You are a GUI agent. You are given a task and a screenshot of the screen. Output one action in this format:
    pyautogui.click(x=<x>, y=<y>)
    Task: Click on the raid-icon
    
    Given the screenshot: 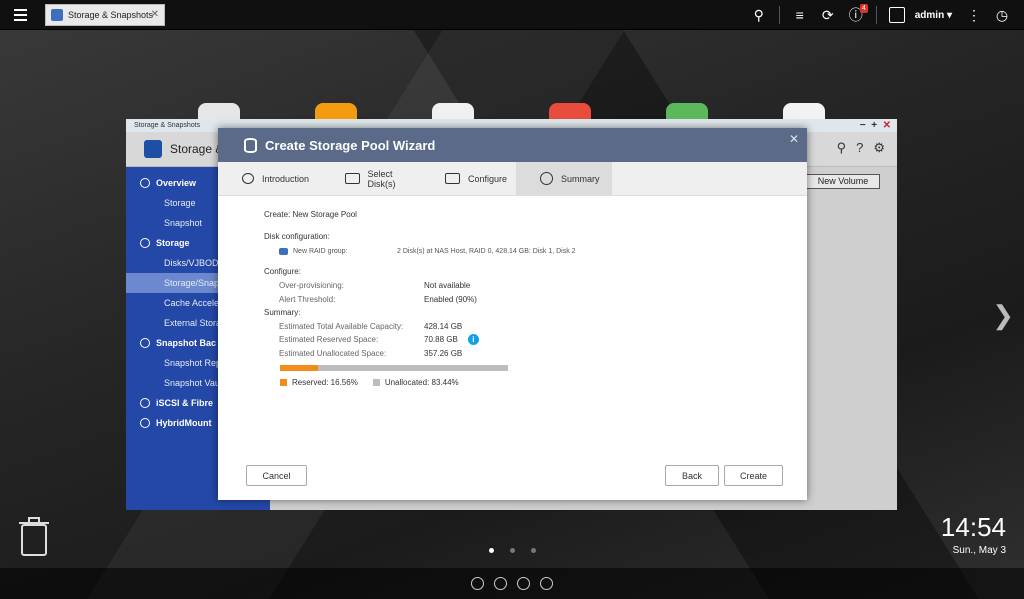 What is the action you would take?
    pyautogui.click(x=452, y=178)
    